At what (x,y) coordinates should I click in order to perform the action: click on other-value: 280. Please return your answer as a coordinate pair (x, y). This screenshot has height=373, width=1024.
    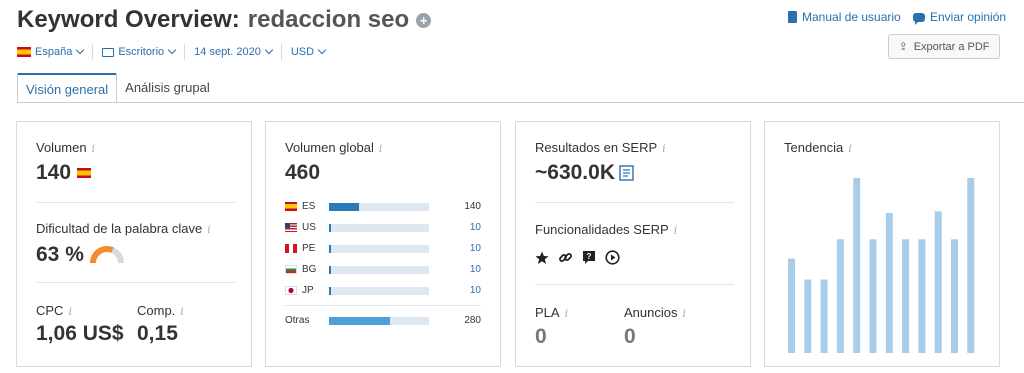
    Looking at the image, I should click on (472, 320).